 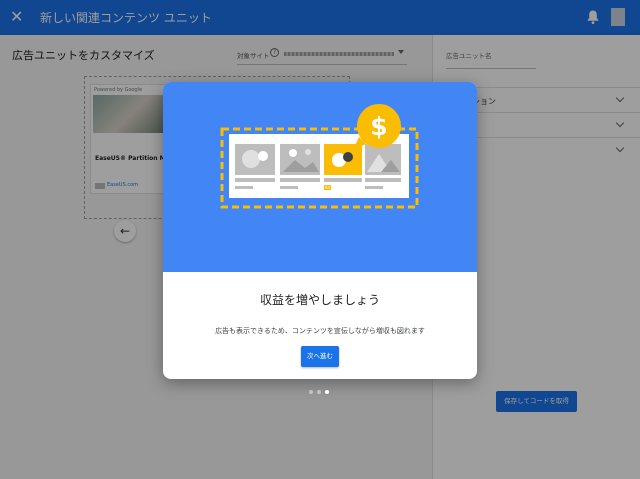 What do you see at coordinates (378, 126) in the screenshot?
I see `dollar-icon: $` at bounding box center [378, 126].